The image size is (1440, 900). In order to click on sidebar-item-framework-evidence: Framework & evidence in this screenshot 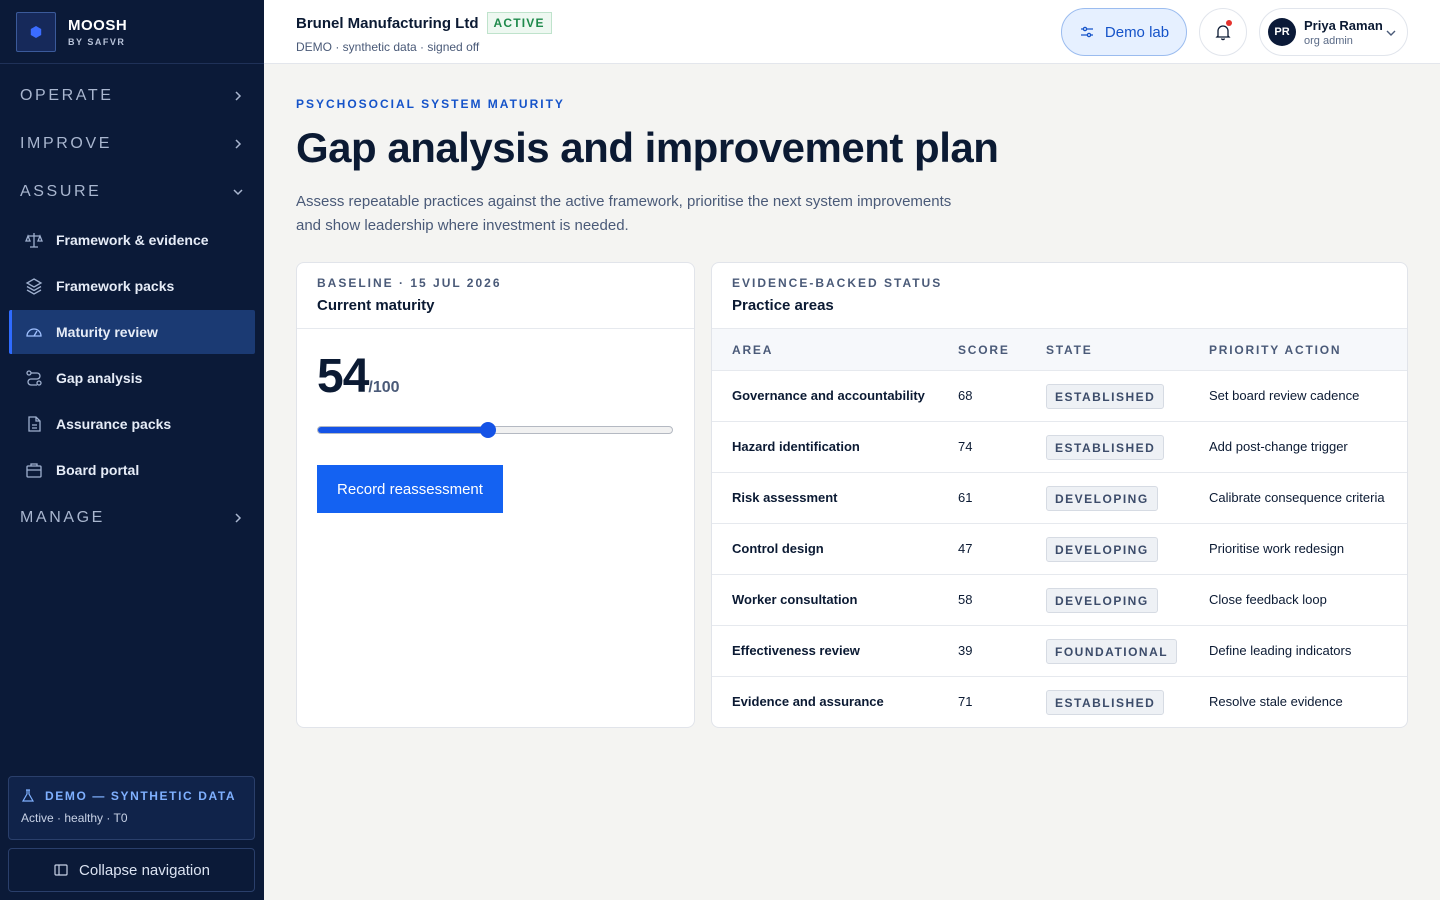, I will do `click(132, 240)`.